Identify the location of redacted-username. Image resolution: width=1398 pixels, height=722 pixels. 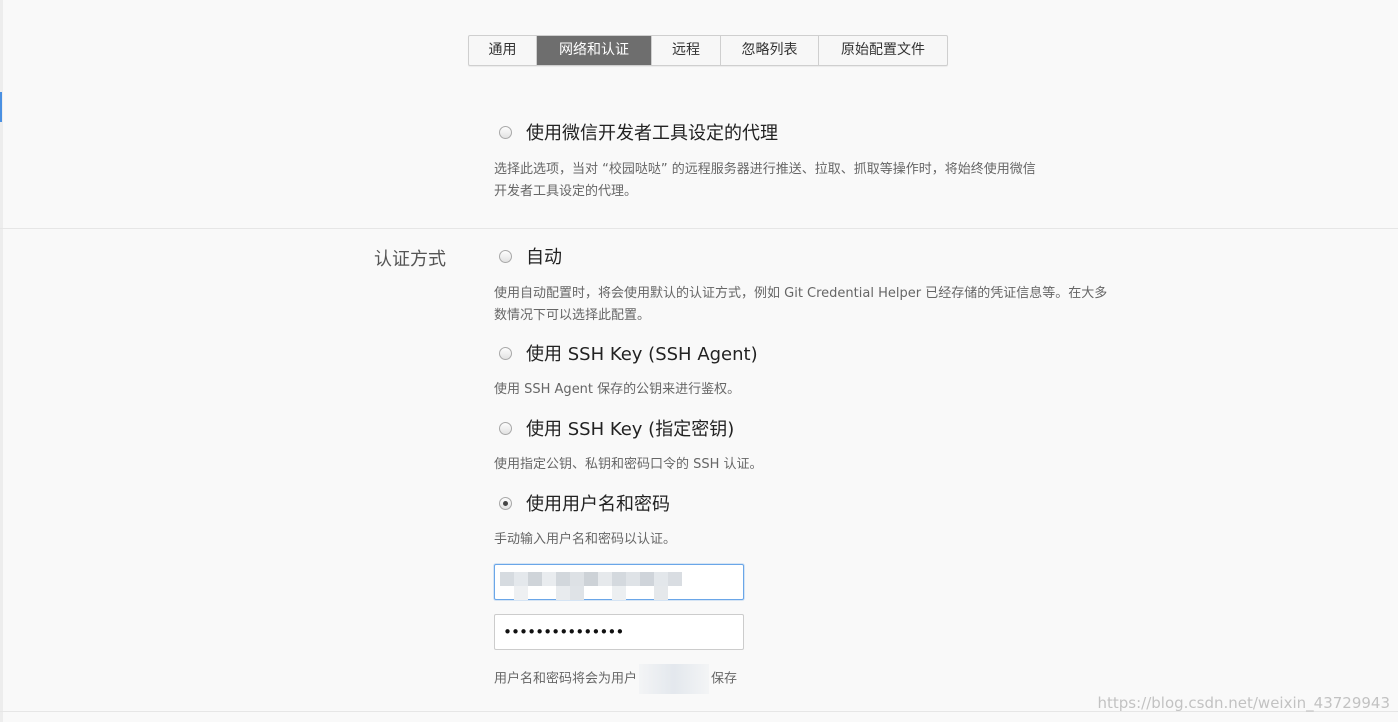
(674, 679).